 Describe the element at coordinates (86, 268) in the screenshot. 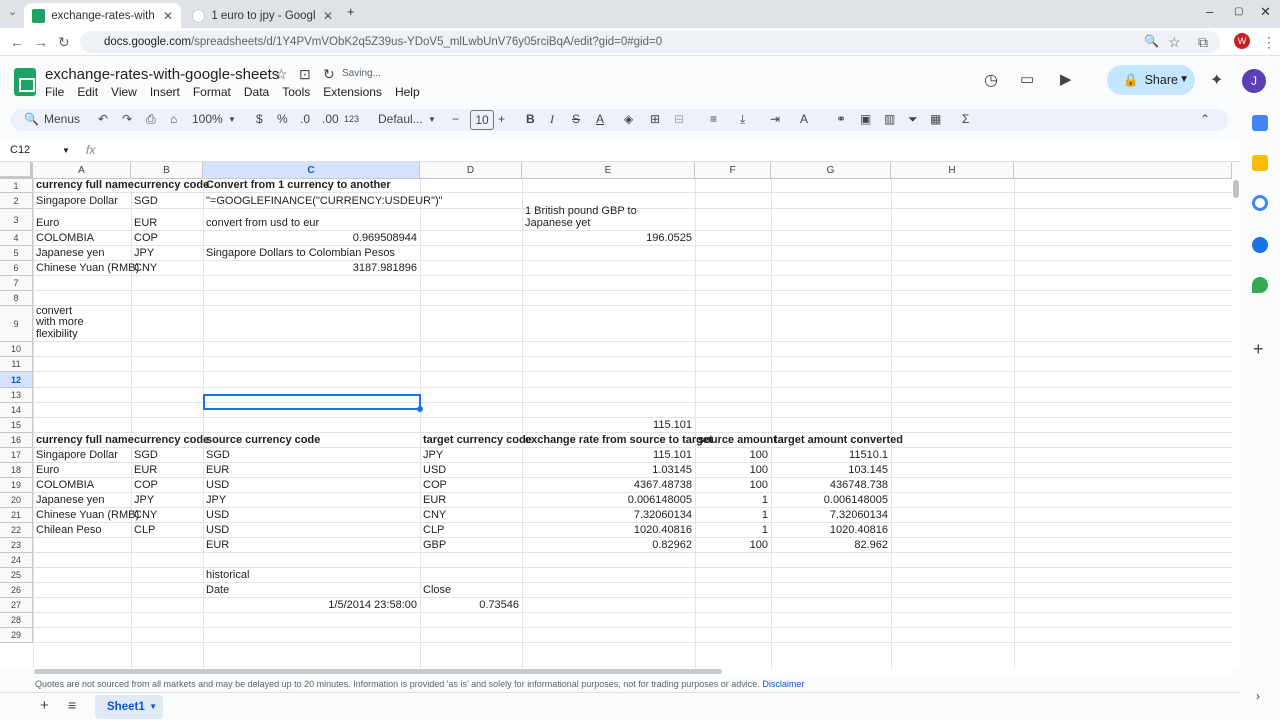

I see `cell-A6: Chinese Yuan (RMB)` at that location.